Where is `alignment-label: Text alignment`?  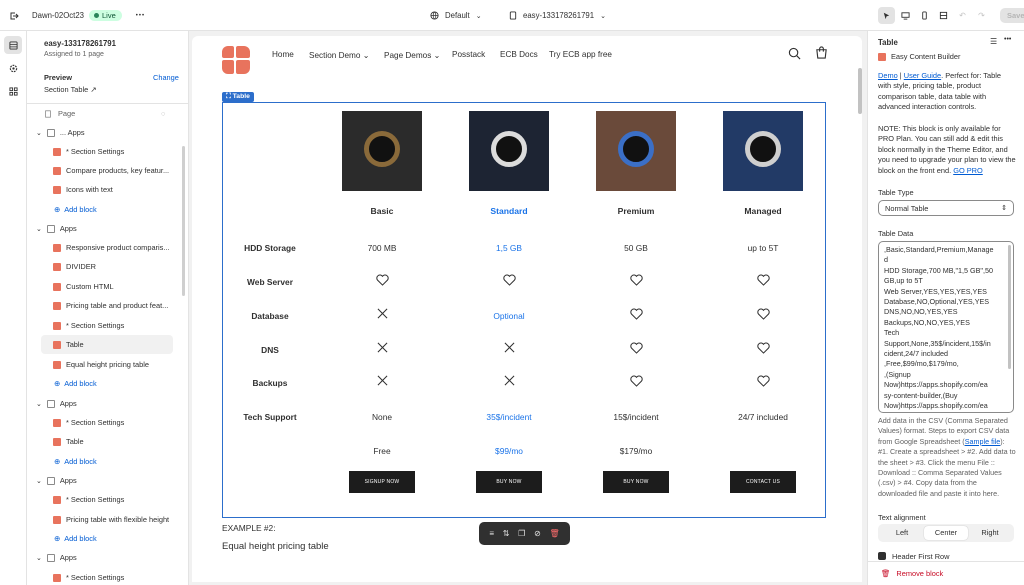
alignment-label: Text alignment is located at coordinates (902, 517).